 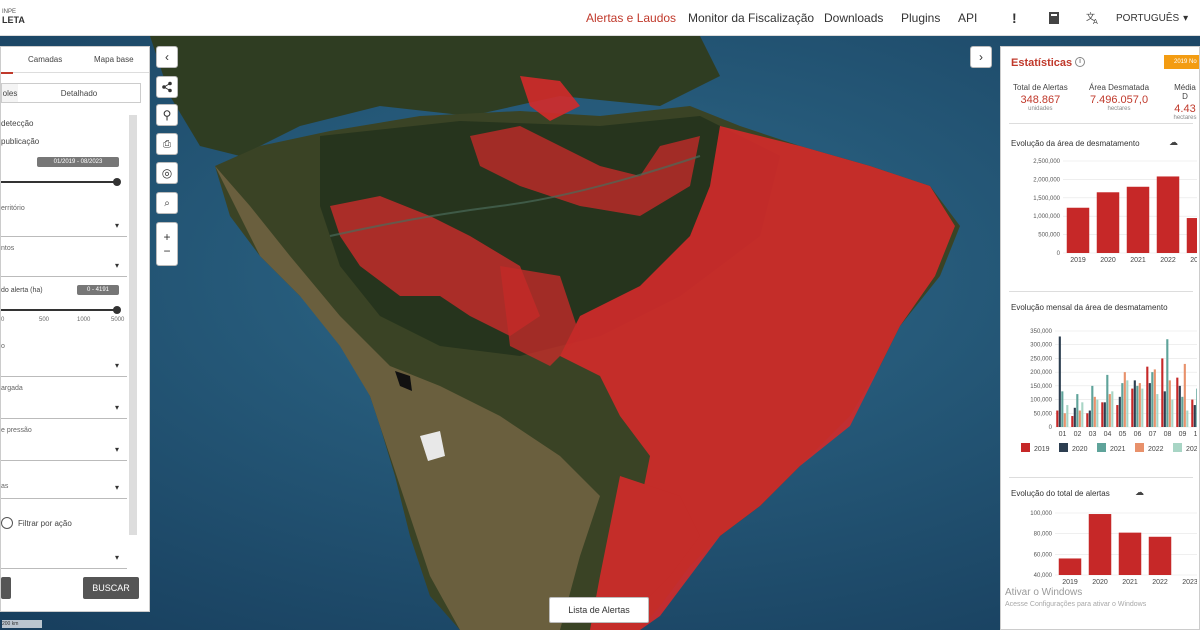 I want to click on filter-select-4: as ▾, so click(x=64, y=485).